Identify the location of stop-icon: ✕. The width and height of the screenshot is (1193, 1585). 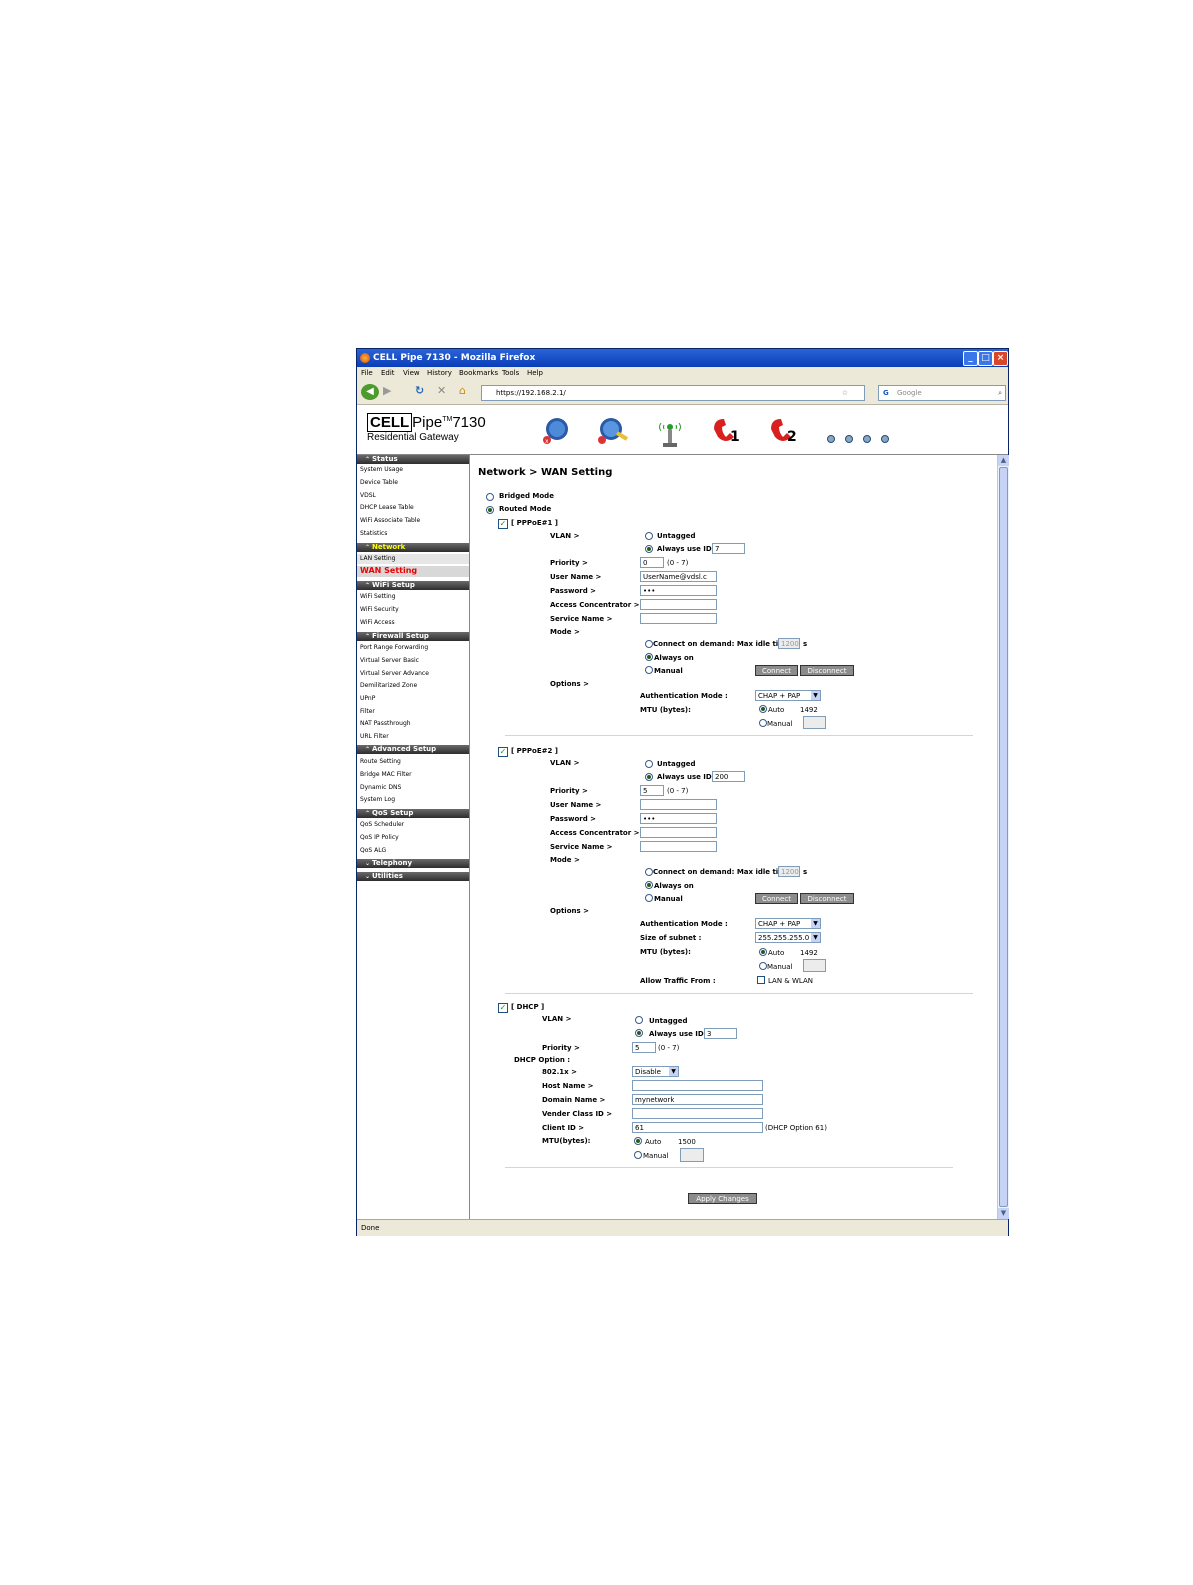
(441, 391).